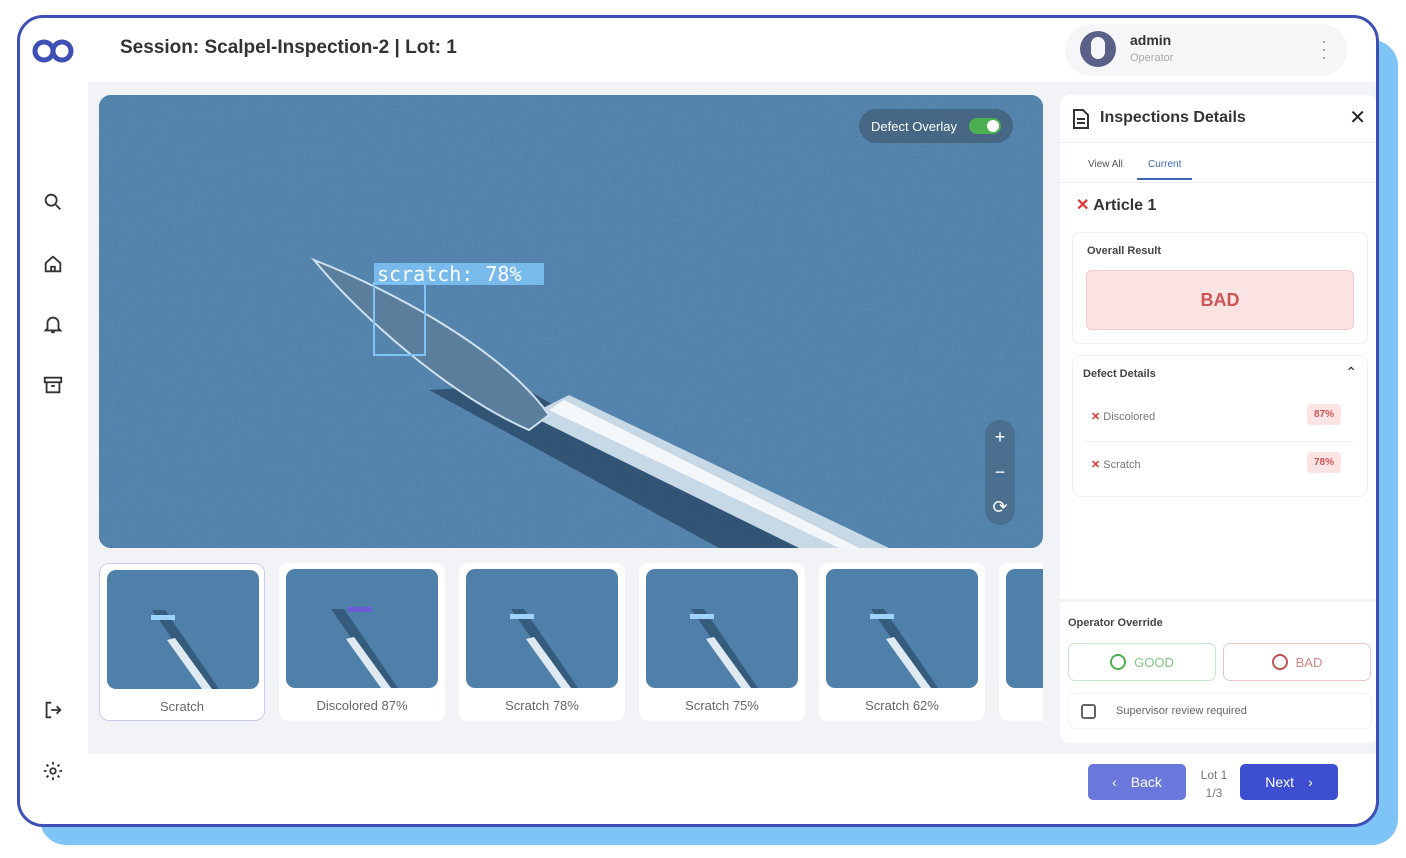 The width and height of the screenshot is (1406, 858). Describe the element at coordinates (1309, 662) in the screenshot. I see `bad-label: BAD` at that location.